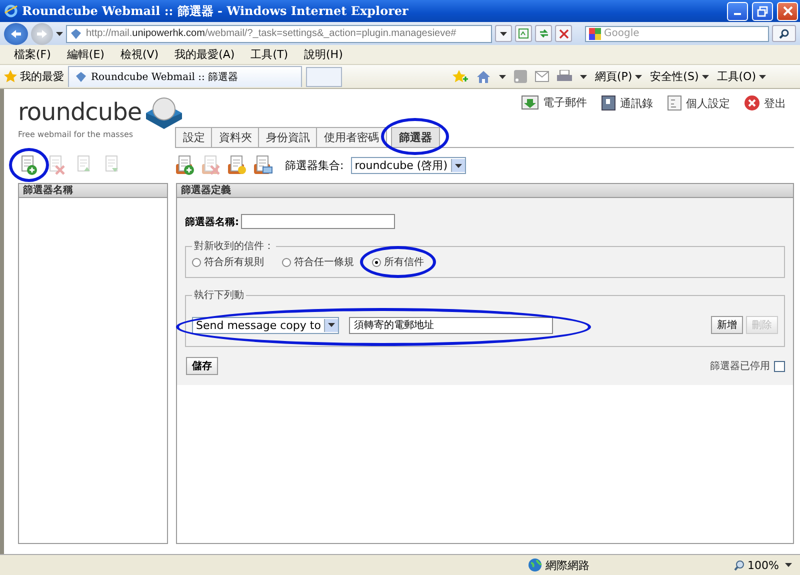 The height and width of the screenshot is (575, 800). I want to click on command-menu: 安全性(S), so click(679, 76).